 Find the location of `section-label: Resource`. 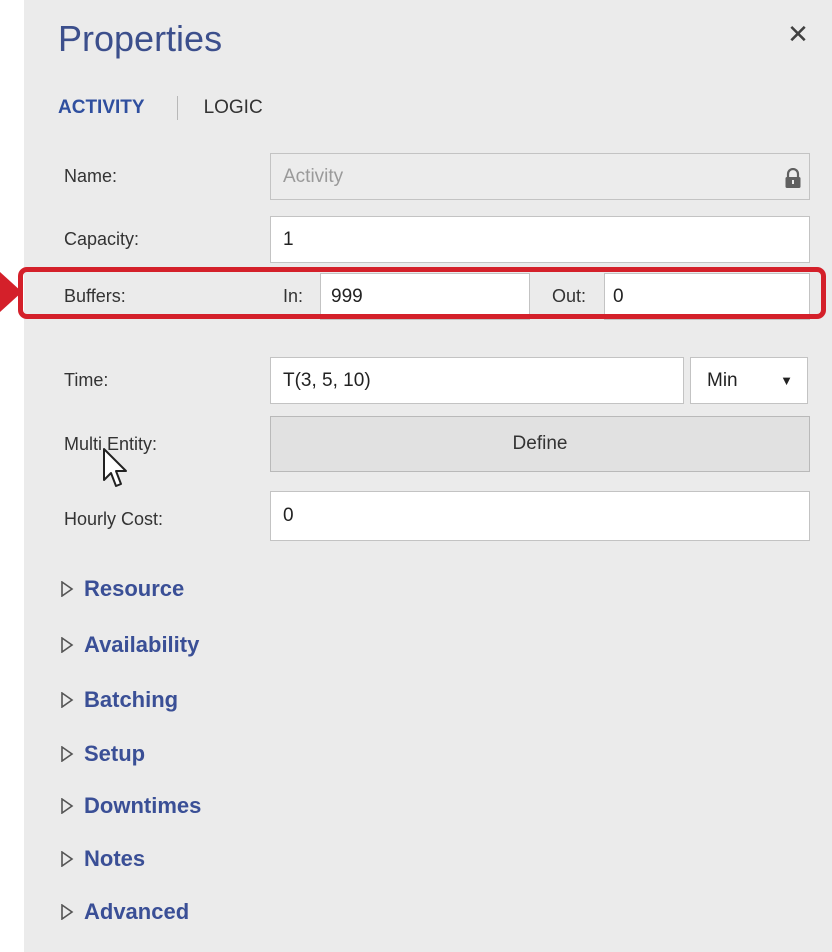

section-label: Resource is located at coordinates (134, 588).